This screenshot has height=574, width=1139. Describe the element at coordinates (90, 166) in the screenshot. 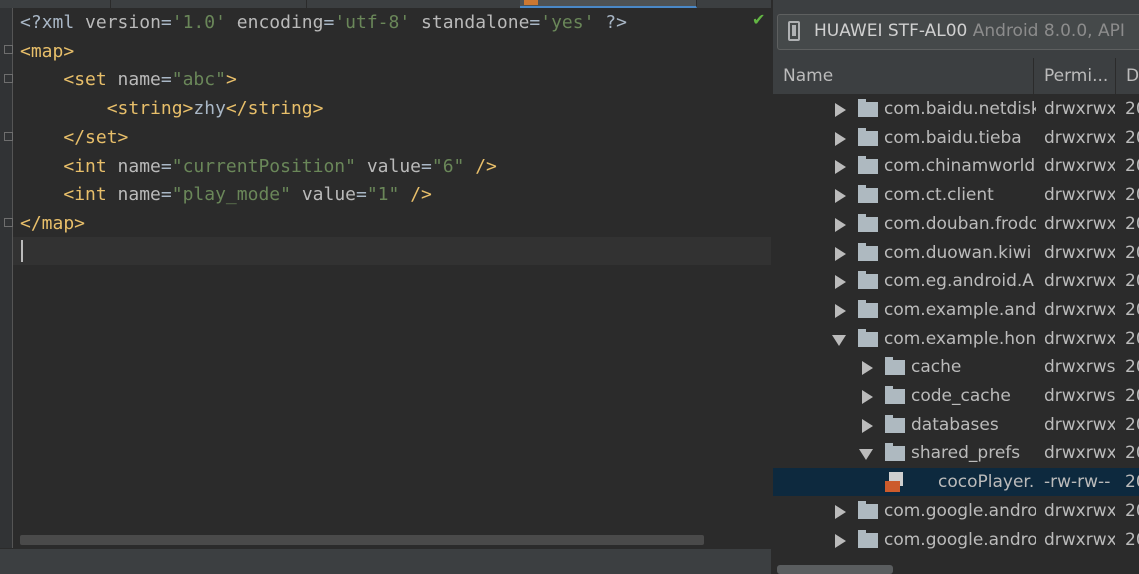

I see `code-token: <int` at that location.